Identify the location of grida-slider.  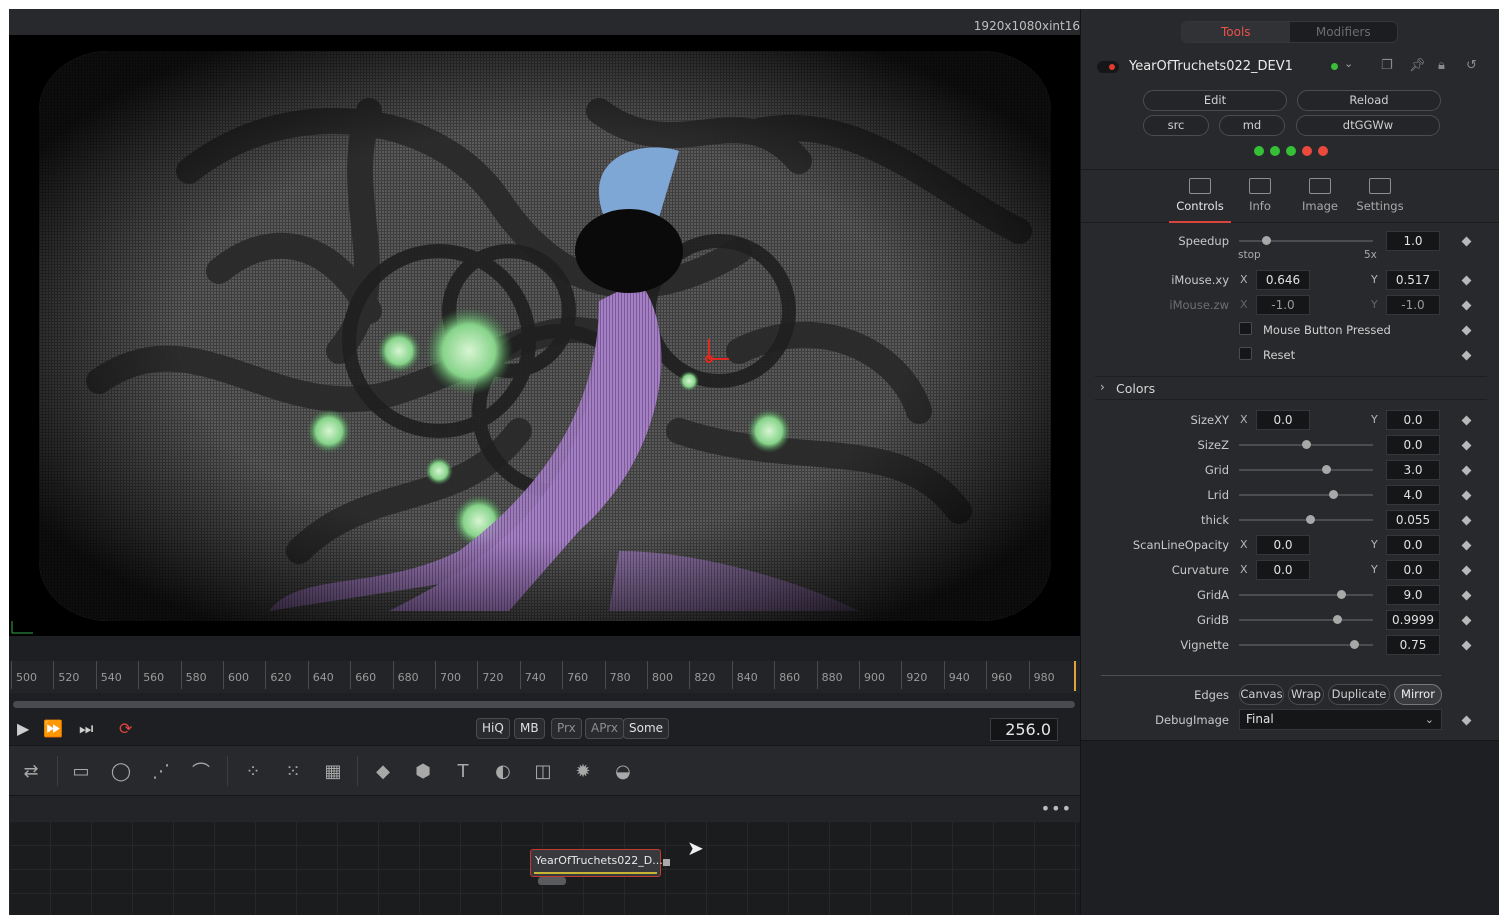
(1306, 594).